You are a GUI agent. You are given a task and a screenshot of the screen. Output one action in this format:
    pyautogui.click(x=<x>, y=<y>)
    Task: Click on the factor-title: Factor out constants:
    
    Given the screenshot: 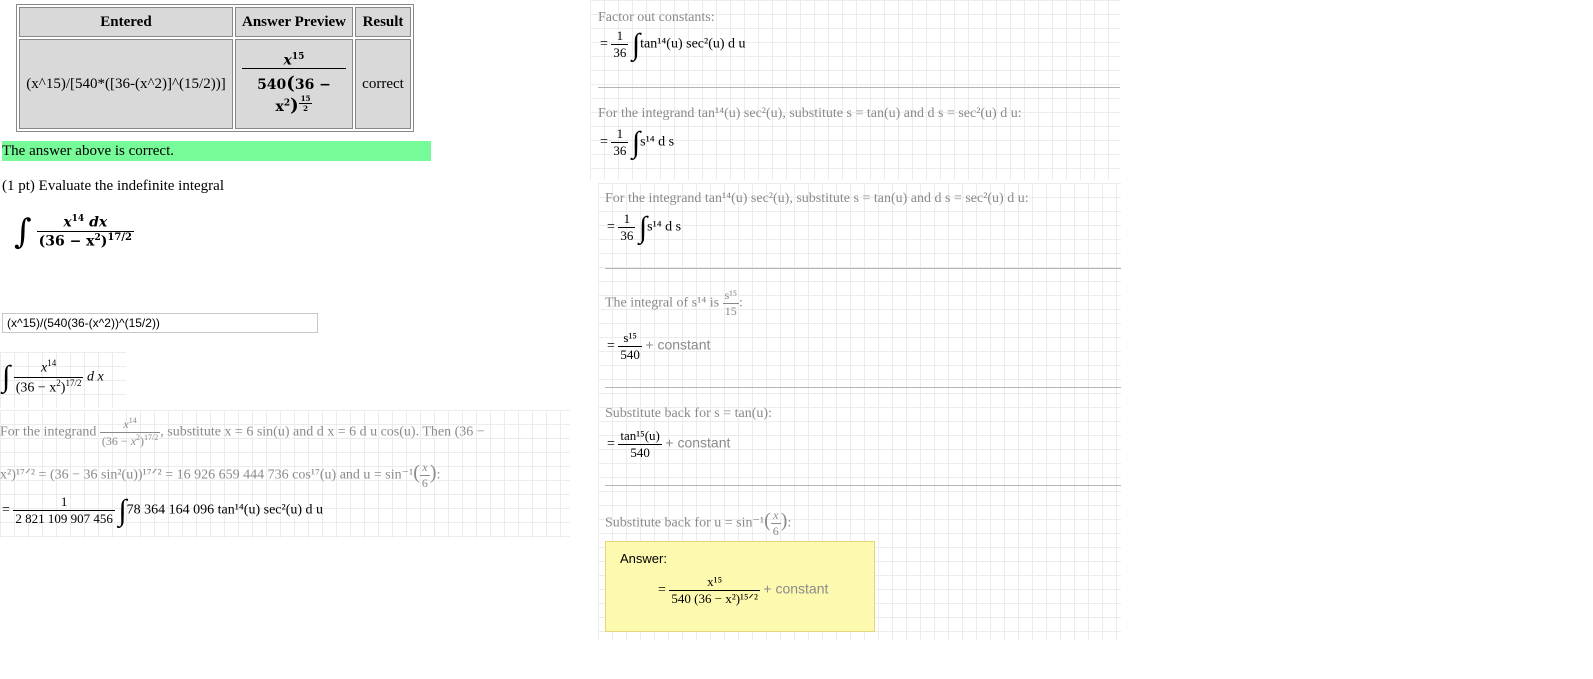 What is the action you would take?
    pyautogui.click(x=656, y=17)
    